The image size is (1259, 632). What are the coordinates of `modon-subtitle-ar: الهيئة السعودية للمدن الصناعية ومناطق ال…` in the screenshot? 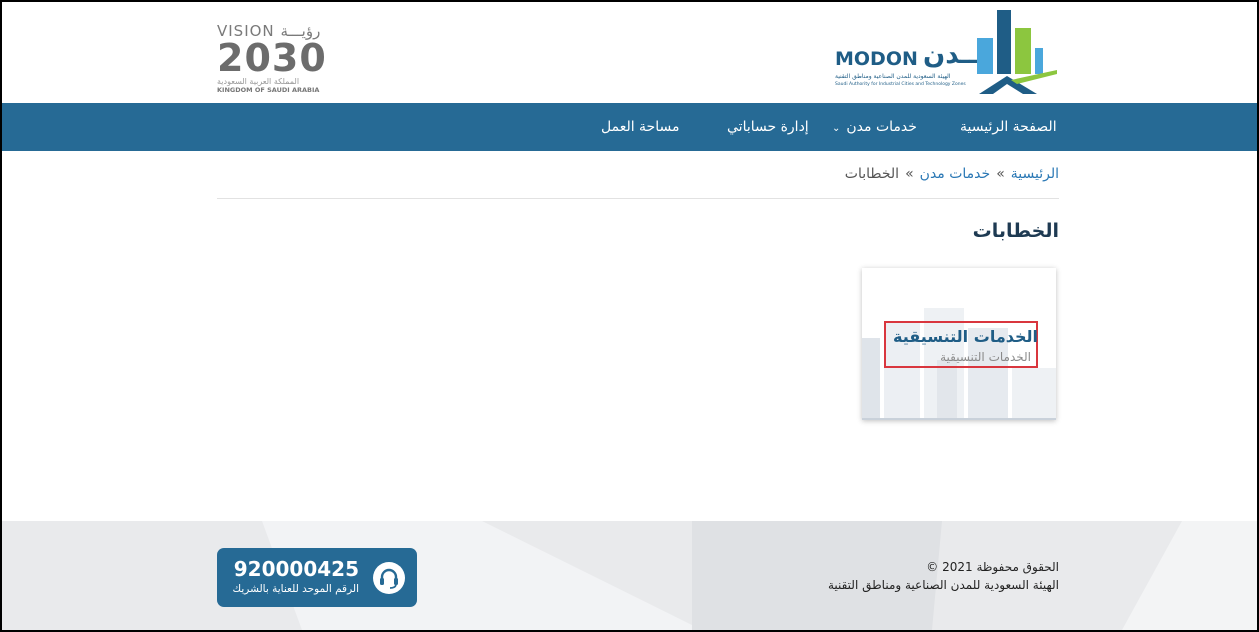 It's located at (893, 76).